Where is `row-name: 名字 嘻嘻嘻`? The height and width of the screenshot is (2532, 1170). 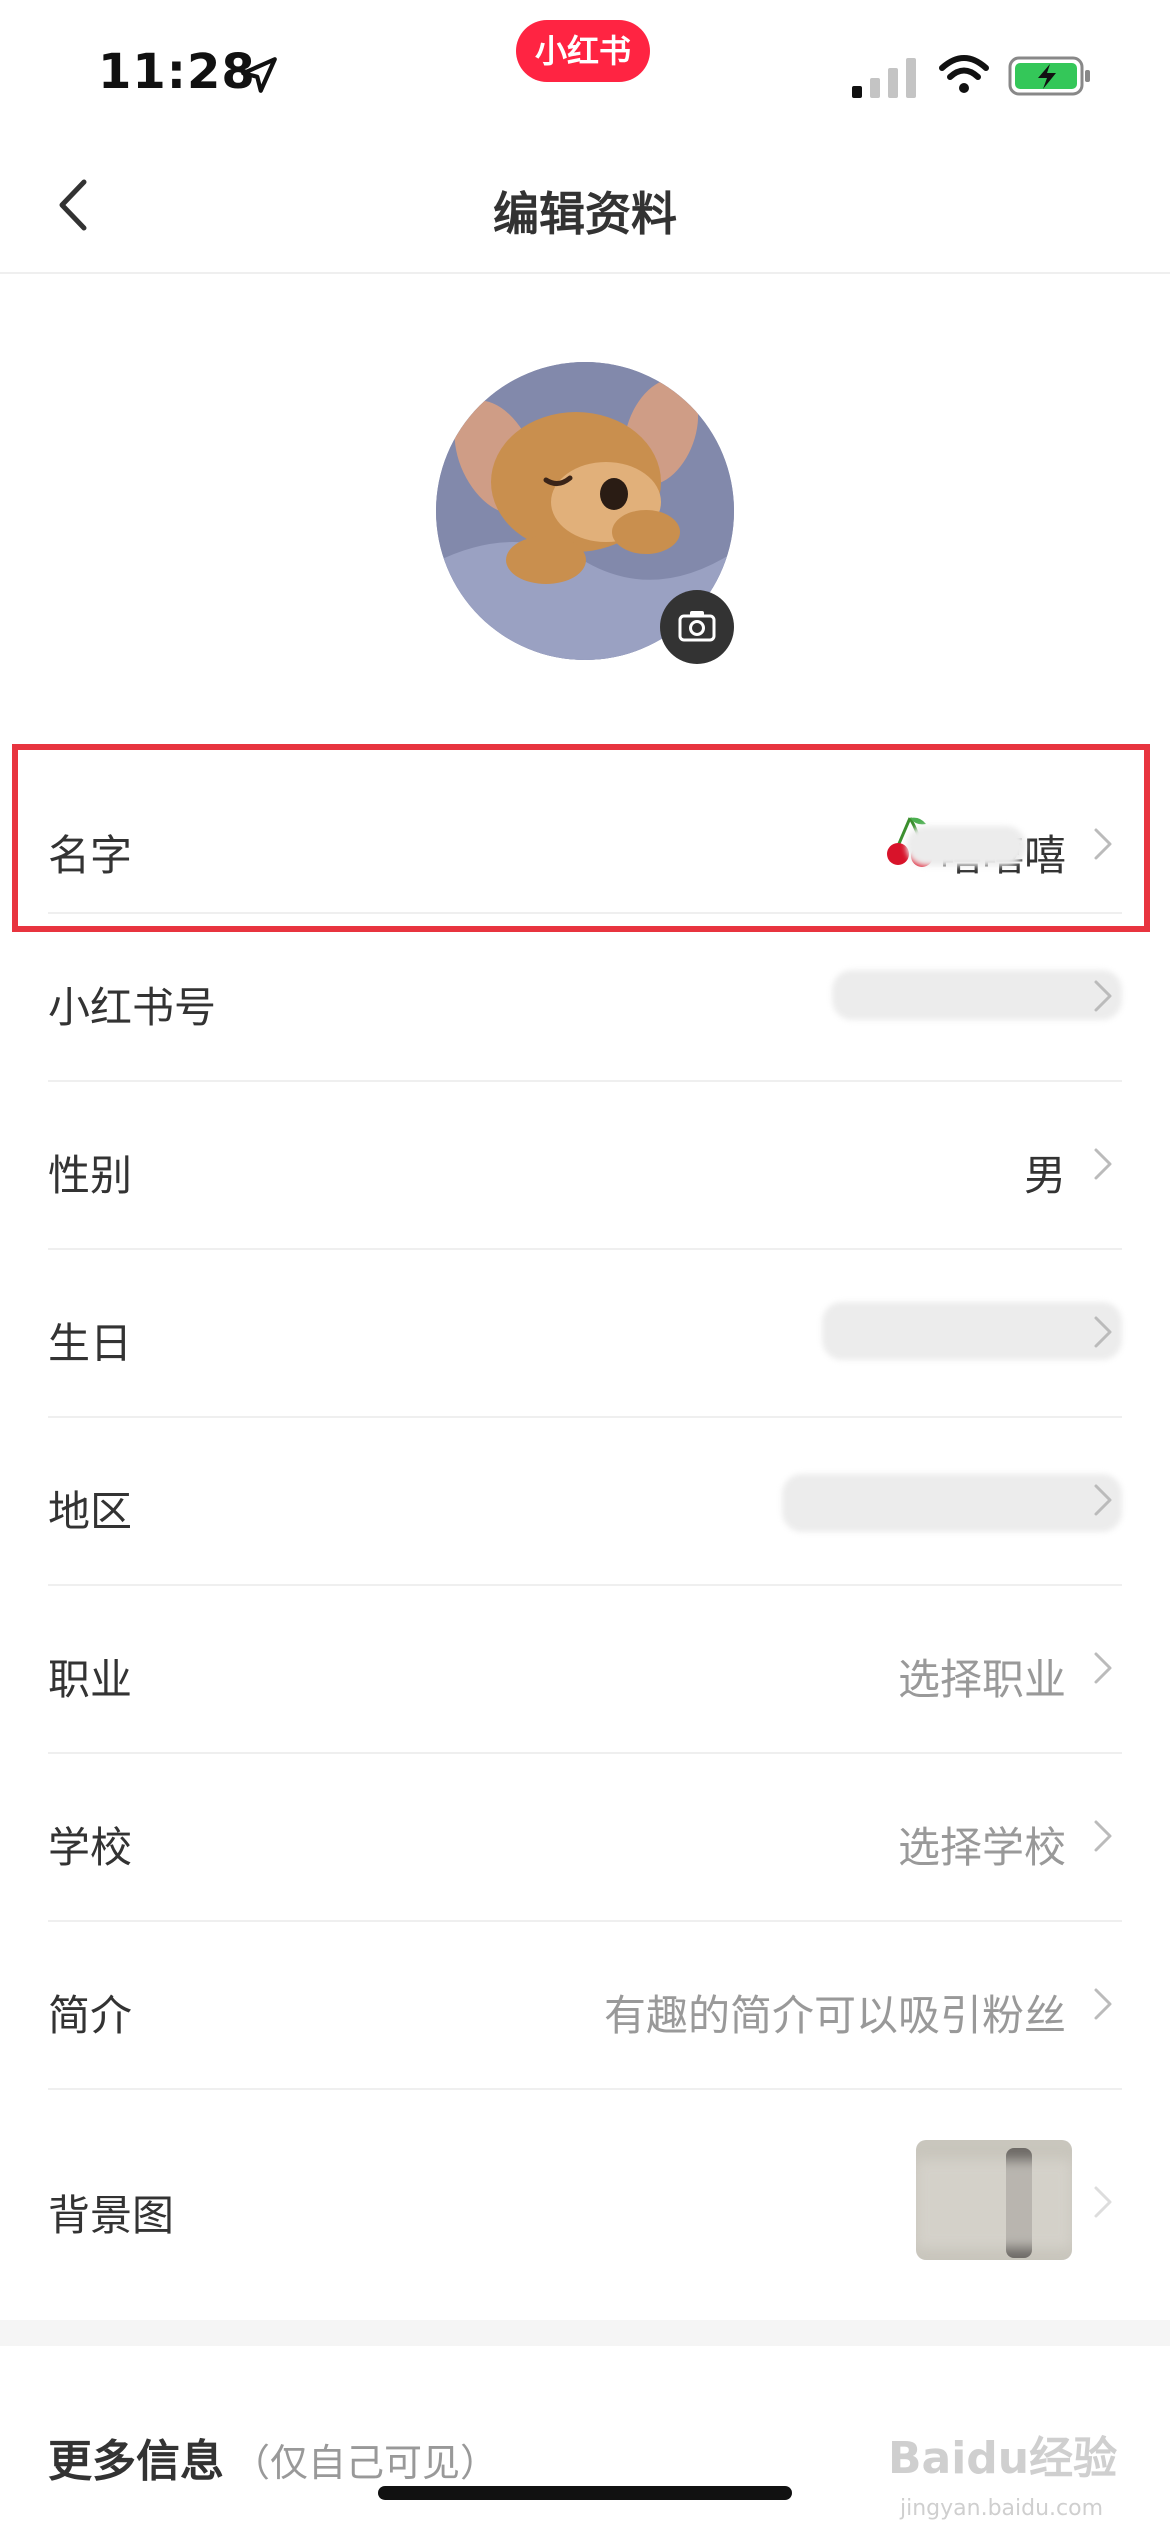 row-name: 名字 嘻嘻嘻 is located at coordinates (585, 845).